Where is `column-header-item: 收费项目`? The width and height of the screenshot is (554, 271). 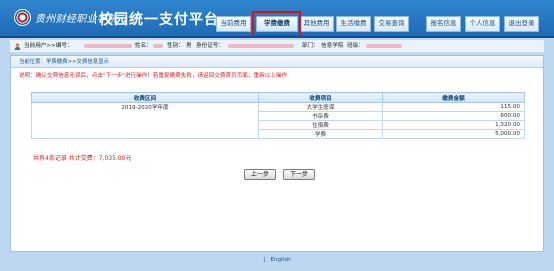
column-header-item: 收费项目 is located at coordinates (320, 97).